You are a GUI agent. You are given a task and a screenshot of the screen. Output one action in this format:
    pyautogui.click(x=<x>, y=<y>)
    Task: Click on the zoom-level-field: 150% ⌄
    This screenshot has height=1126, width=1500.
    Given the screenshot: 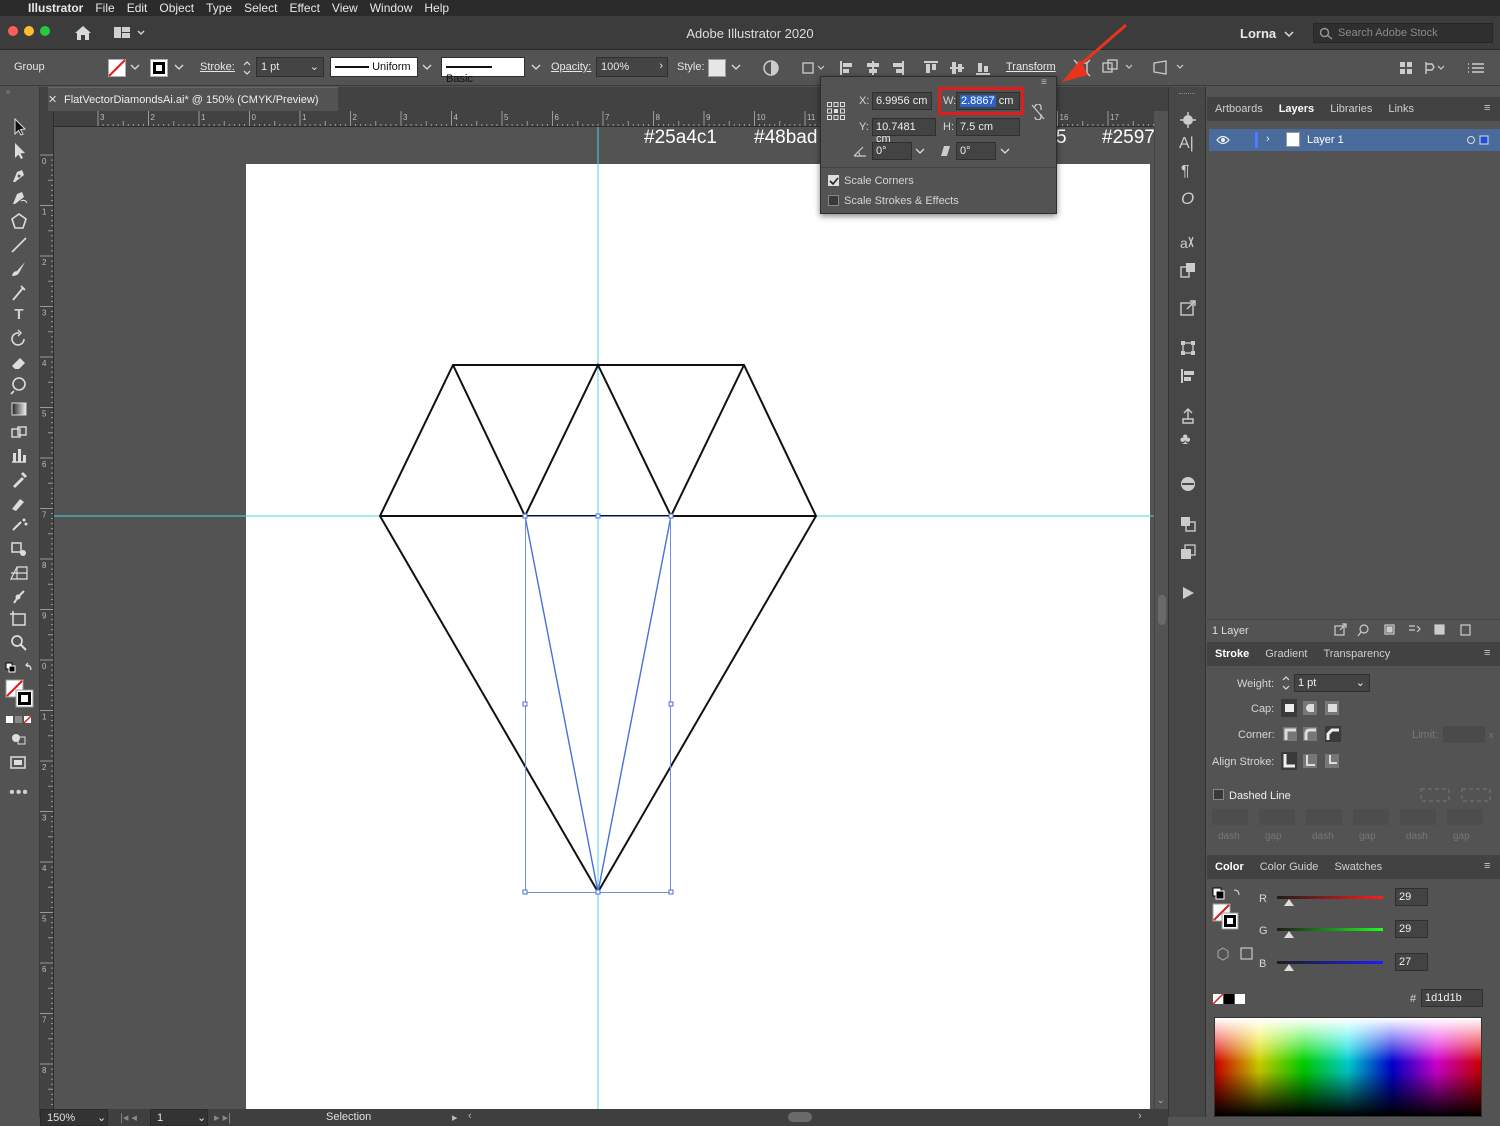 What is the action you would take?
    pyautogui.click(x=74, y=1117)
    